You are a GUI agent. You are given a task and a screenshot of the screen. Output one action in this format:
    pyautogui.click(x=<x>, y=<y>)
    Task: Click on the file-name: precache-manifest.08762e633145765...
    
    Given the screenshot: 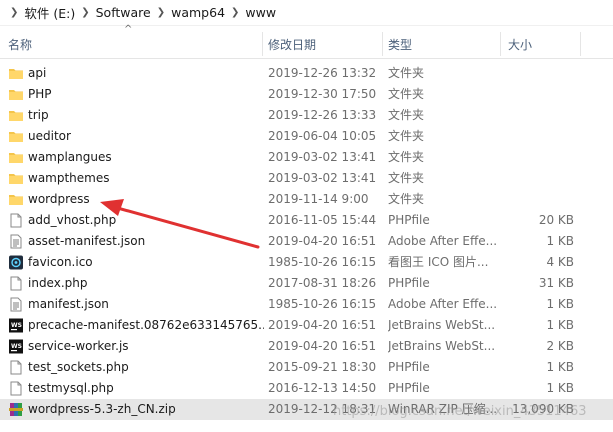 What is the action you would take?
    pyautogui.click(x=146, y=325)
    